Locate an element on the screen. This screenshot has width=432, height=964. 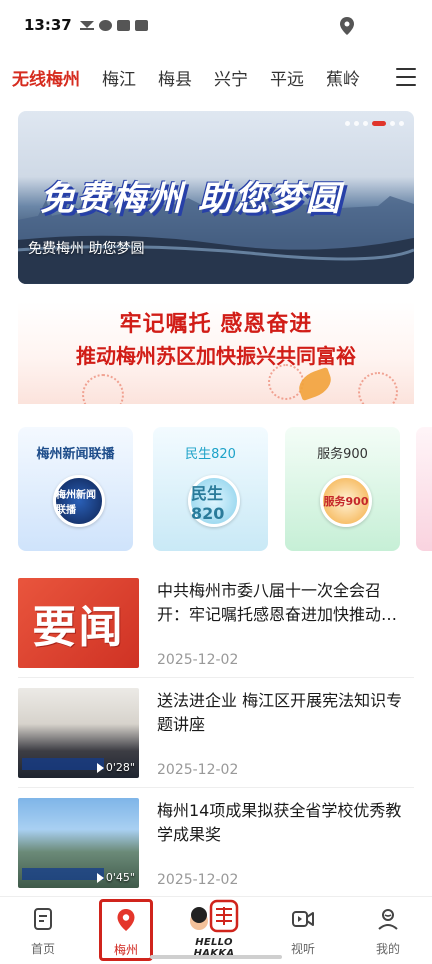
news-title: 梅州14项成果拟获全省学校优秀教学成果奖 is located at coordinates (279, 822).